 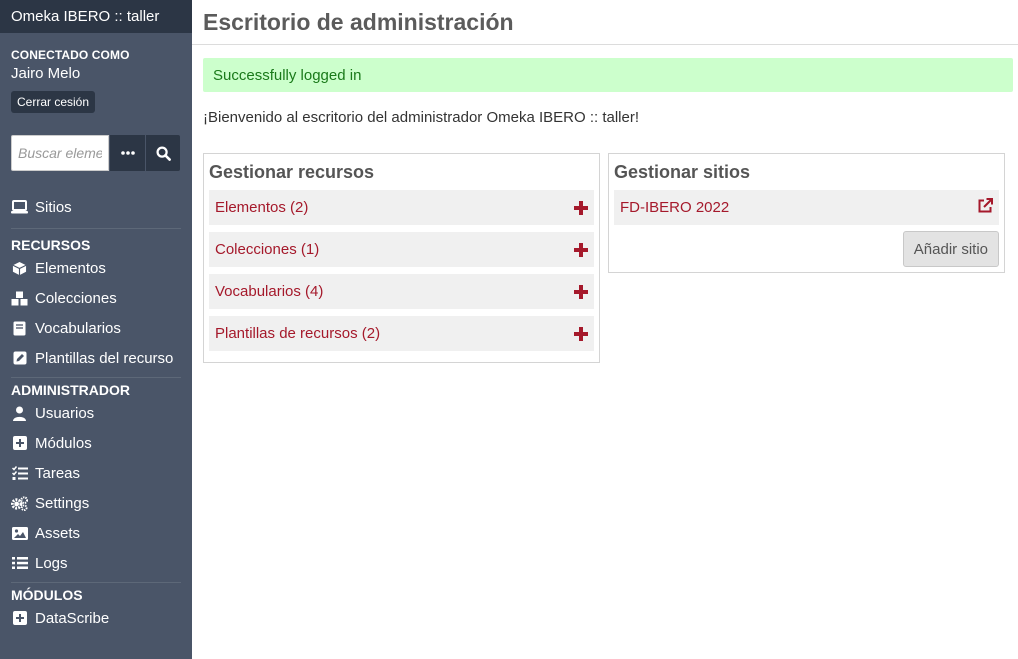 What do you see at coordinates (60, 153) in the screenshot?
I see `search-input` at bounding box center [60, 153].